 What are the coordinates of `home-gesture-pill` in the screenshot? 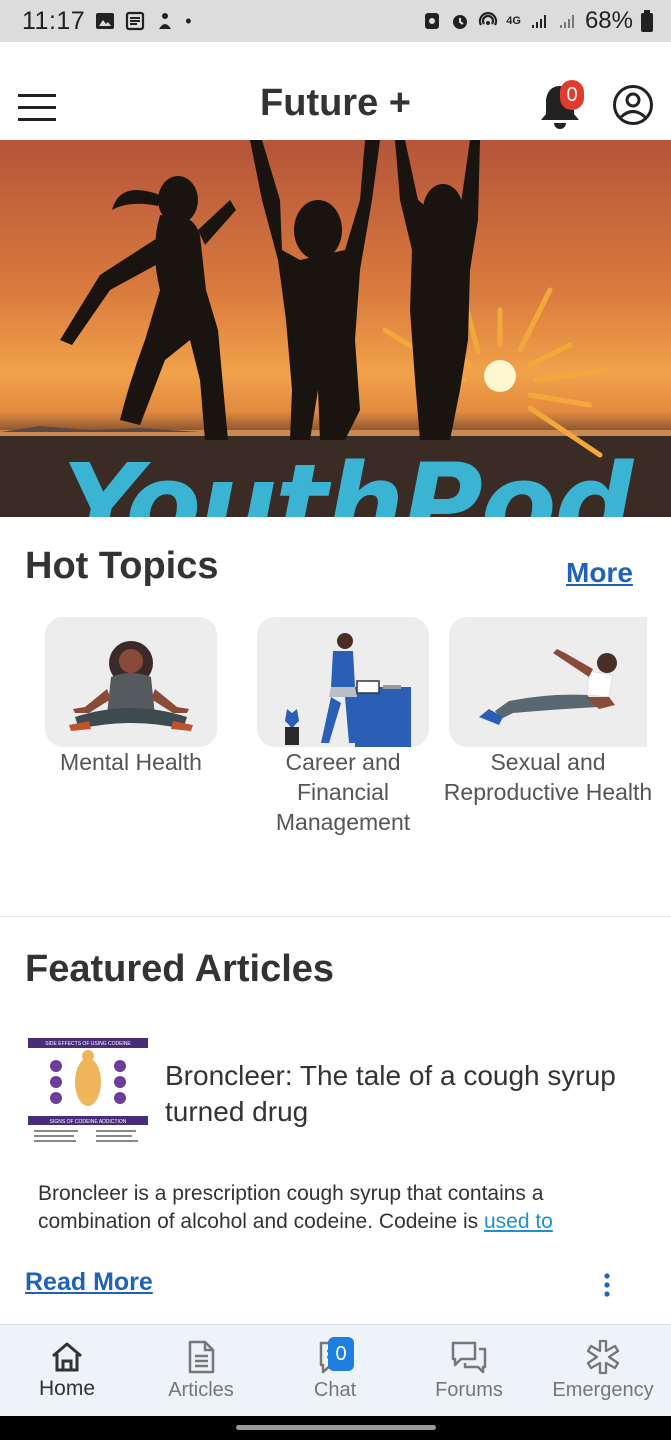 It's located at (336, 1427).